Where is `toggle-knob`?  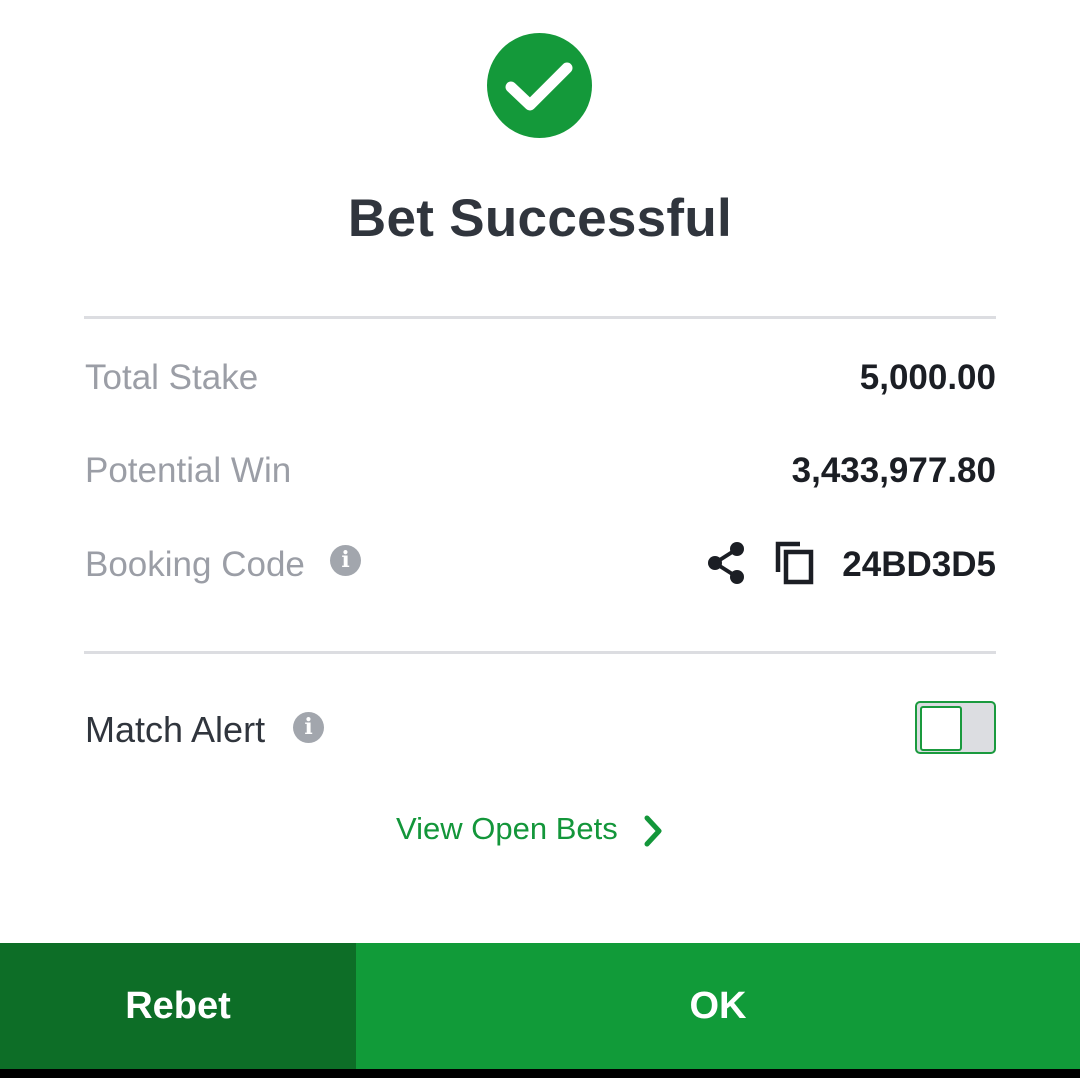 toggle-knob is located at coordinates (941, 728).